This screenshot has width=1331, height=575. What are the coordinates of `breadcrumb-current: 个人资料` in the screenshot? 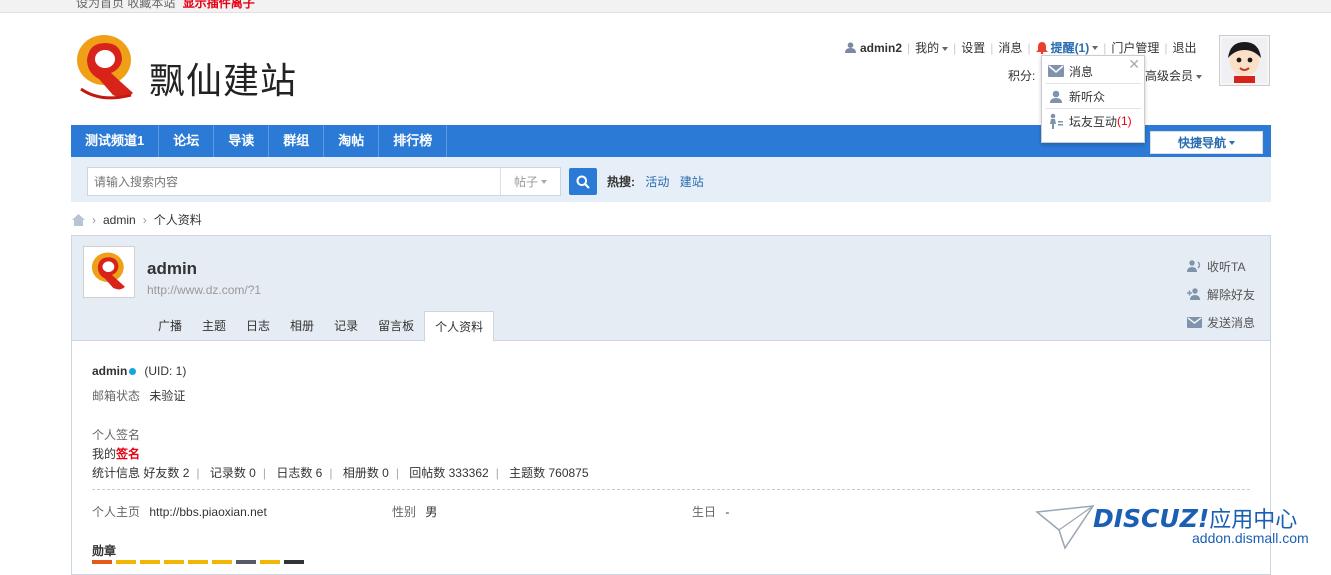 It's located at (177, 220).